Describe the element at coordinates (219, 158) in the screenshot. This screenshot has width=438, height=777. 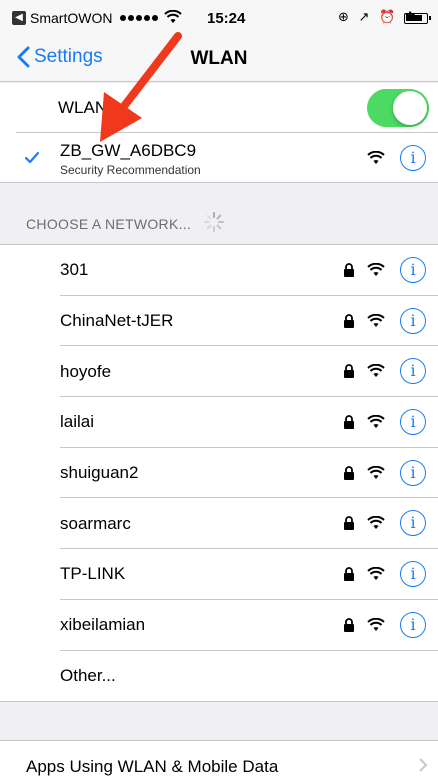
I see `connected-network-row: ZB_GW_A6DBC9 Security Recommendation i` at that location.